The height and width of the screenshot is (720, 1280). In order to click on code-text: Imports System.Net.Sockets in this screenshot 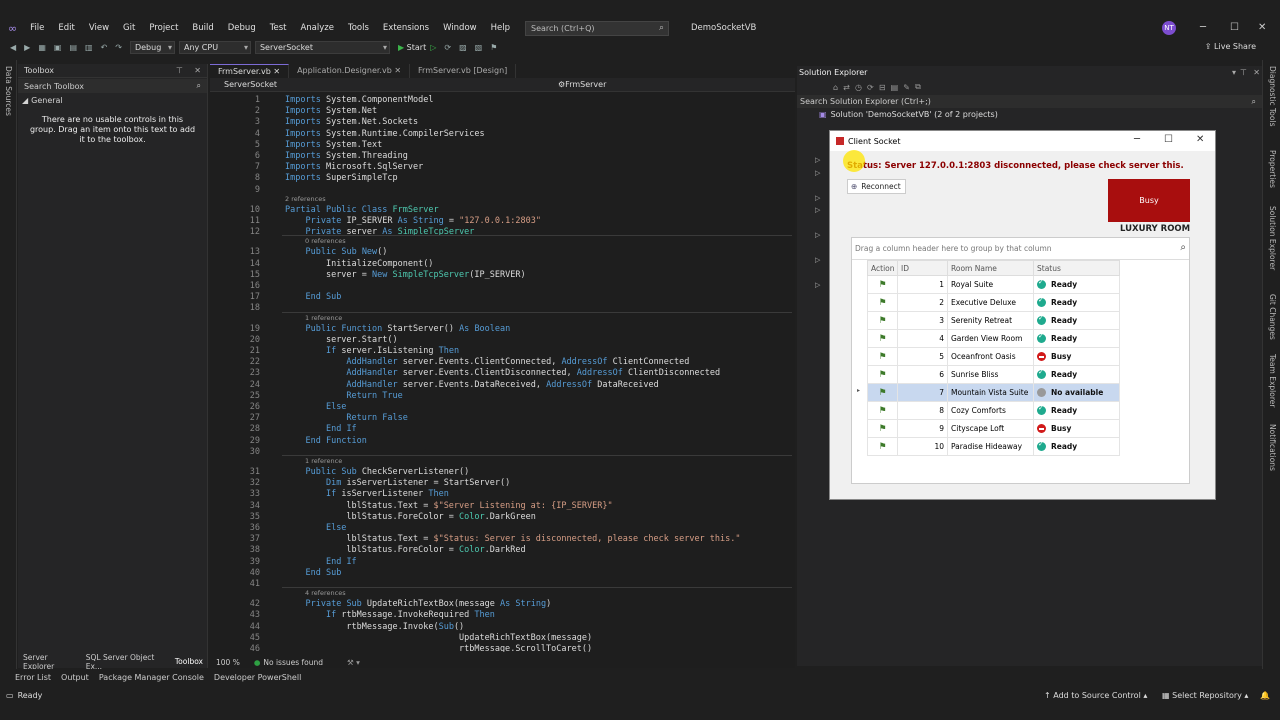, I will do `click(351, 122)`.